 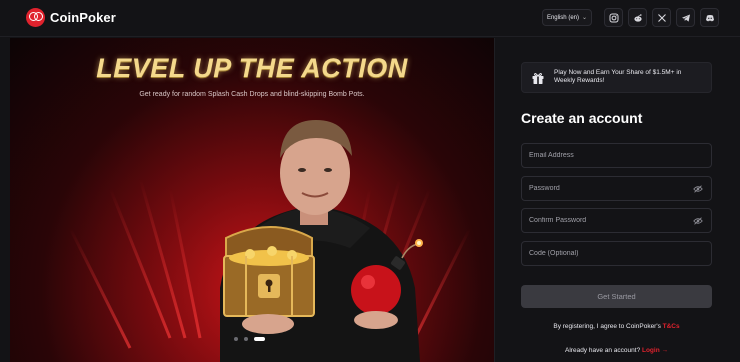 What do you see at coordinates (35, 17) in the screenshot?
I see `coinpoker-logo-icon` at bounding box center [35, 17].